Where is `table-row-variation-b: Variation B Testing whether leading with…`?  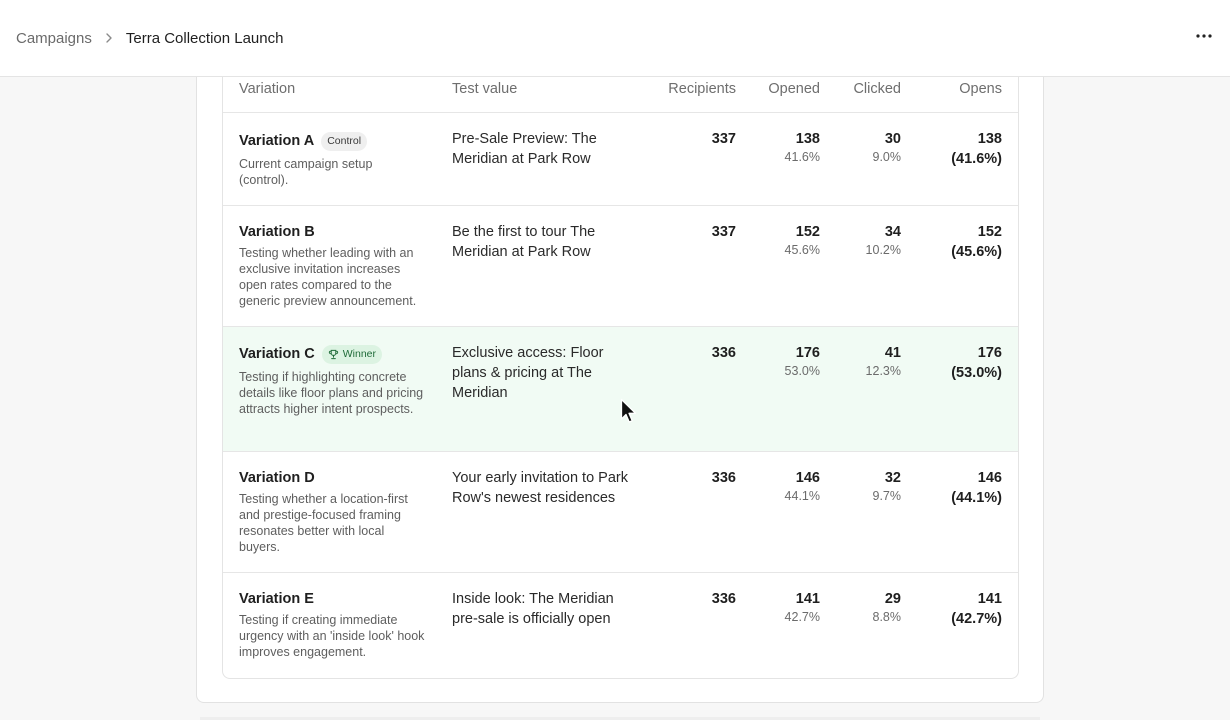
table-row-variation-b: Variation B Testing whether leading with… is located at coordinates (620, 266).